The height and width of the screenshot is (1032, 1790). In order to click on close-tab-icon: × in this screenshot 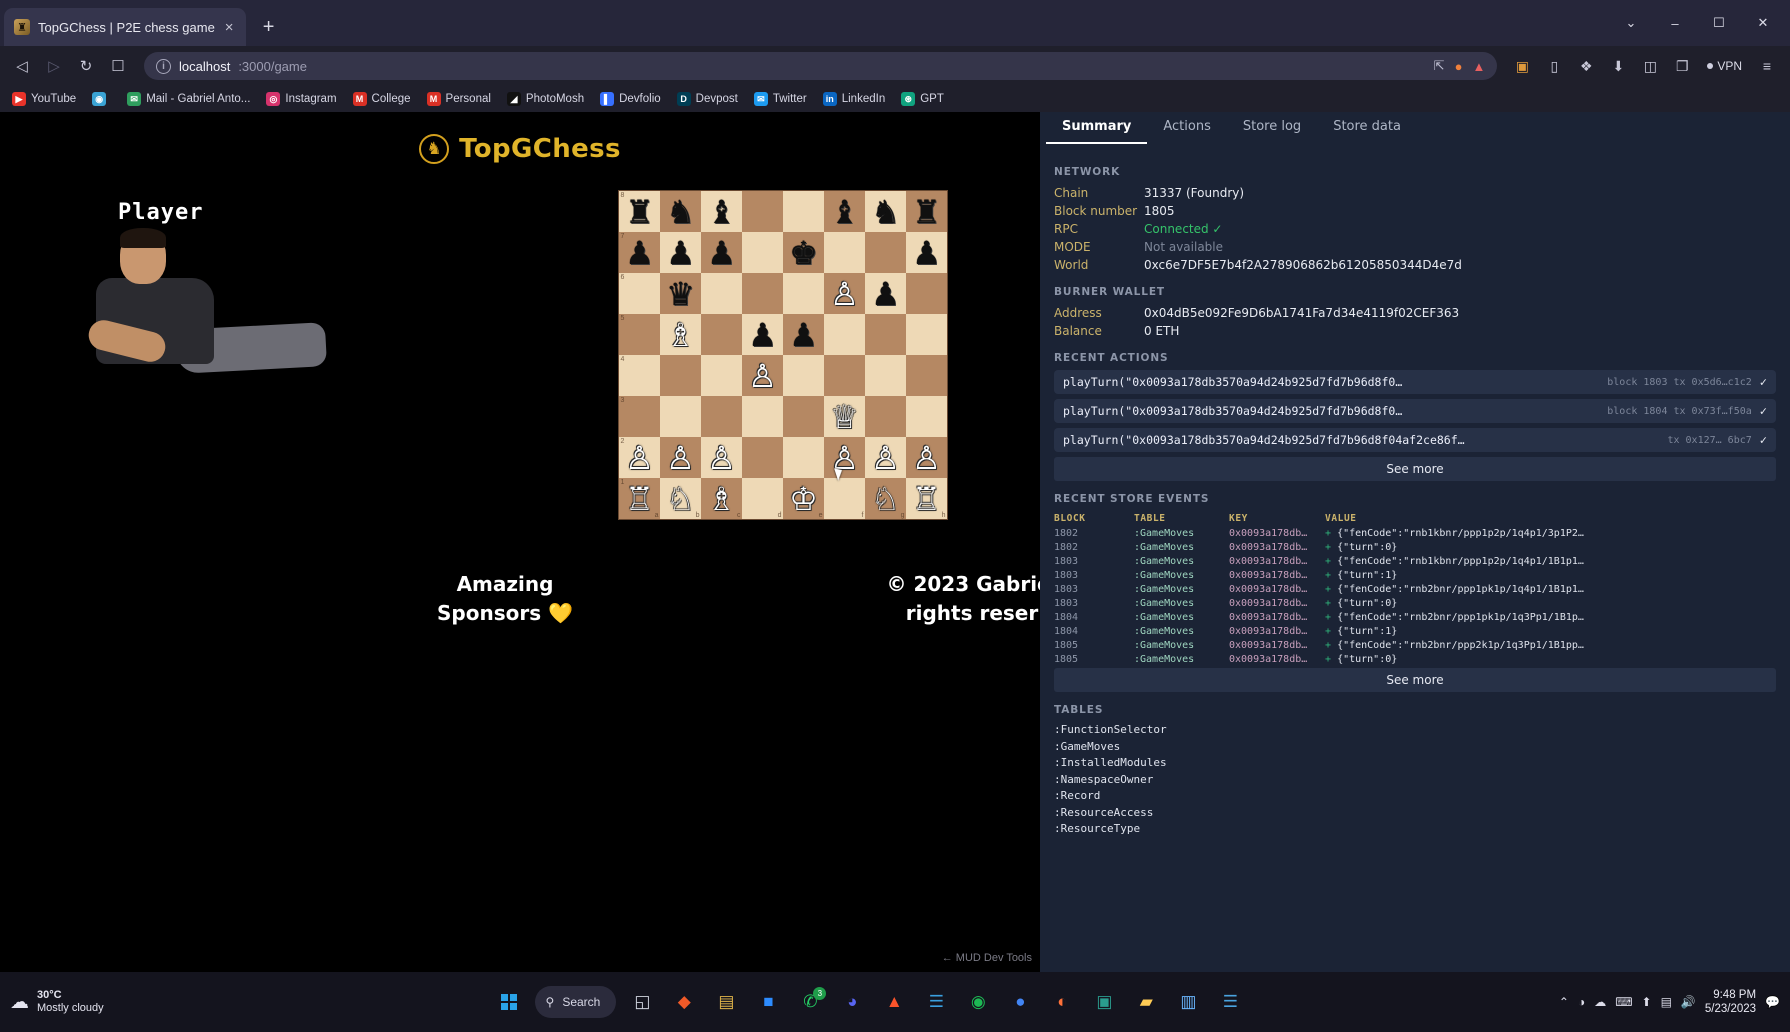, I will do `click(229, 27)`.